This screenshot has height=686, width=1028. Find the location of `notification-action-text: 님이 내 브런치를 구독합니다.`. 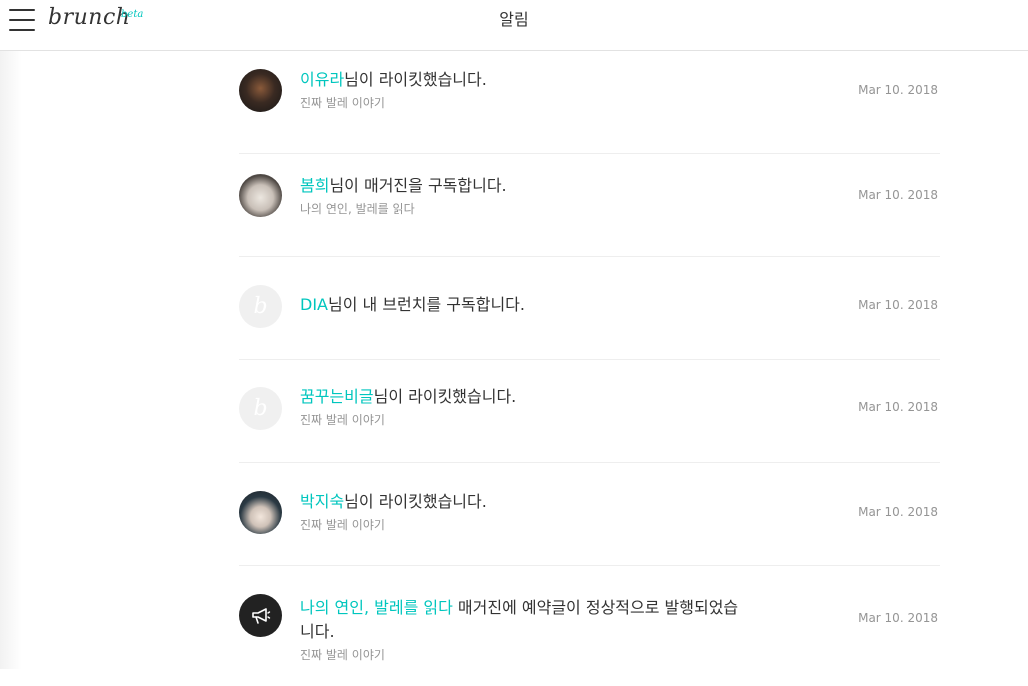

notification-action-text: 님이 내 브런치를 구독합니다. is located at coordinates (426, 304).